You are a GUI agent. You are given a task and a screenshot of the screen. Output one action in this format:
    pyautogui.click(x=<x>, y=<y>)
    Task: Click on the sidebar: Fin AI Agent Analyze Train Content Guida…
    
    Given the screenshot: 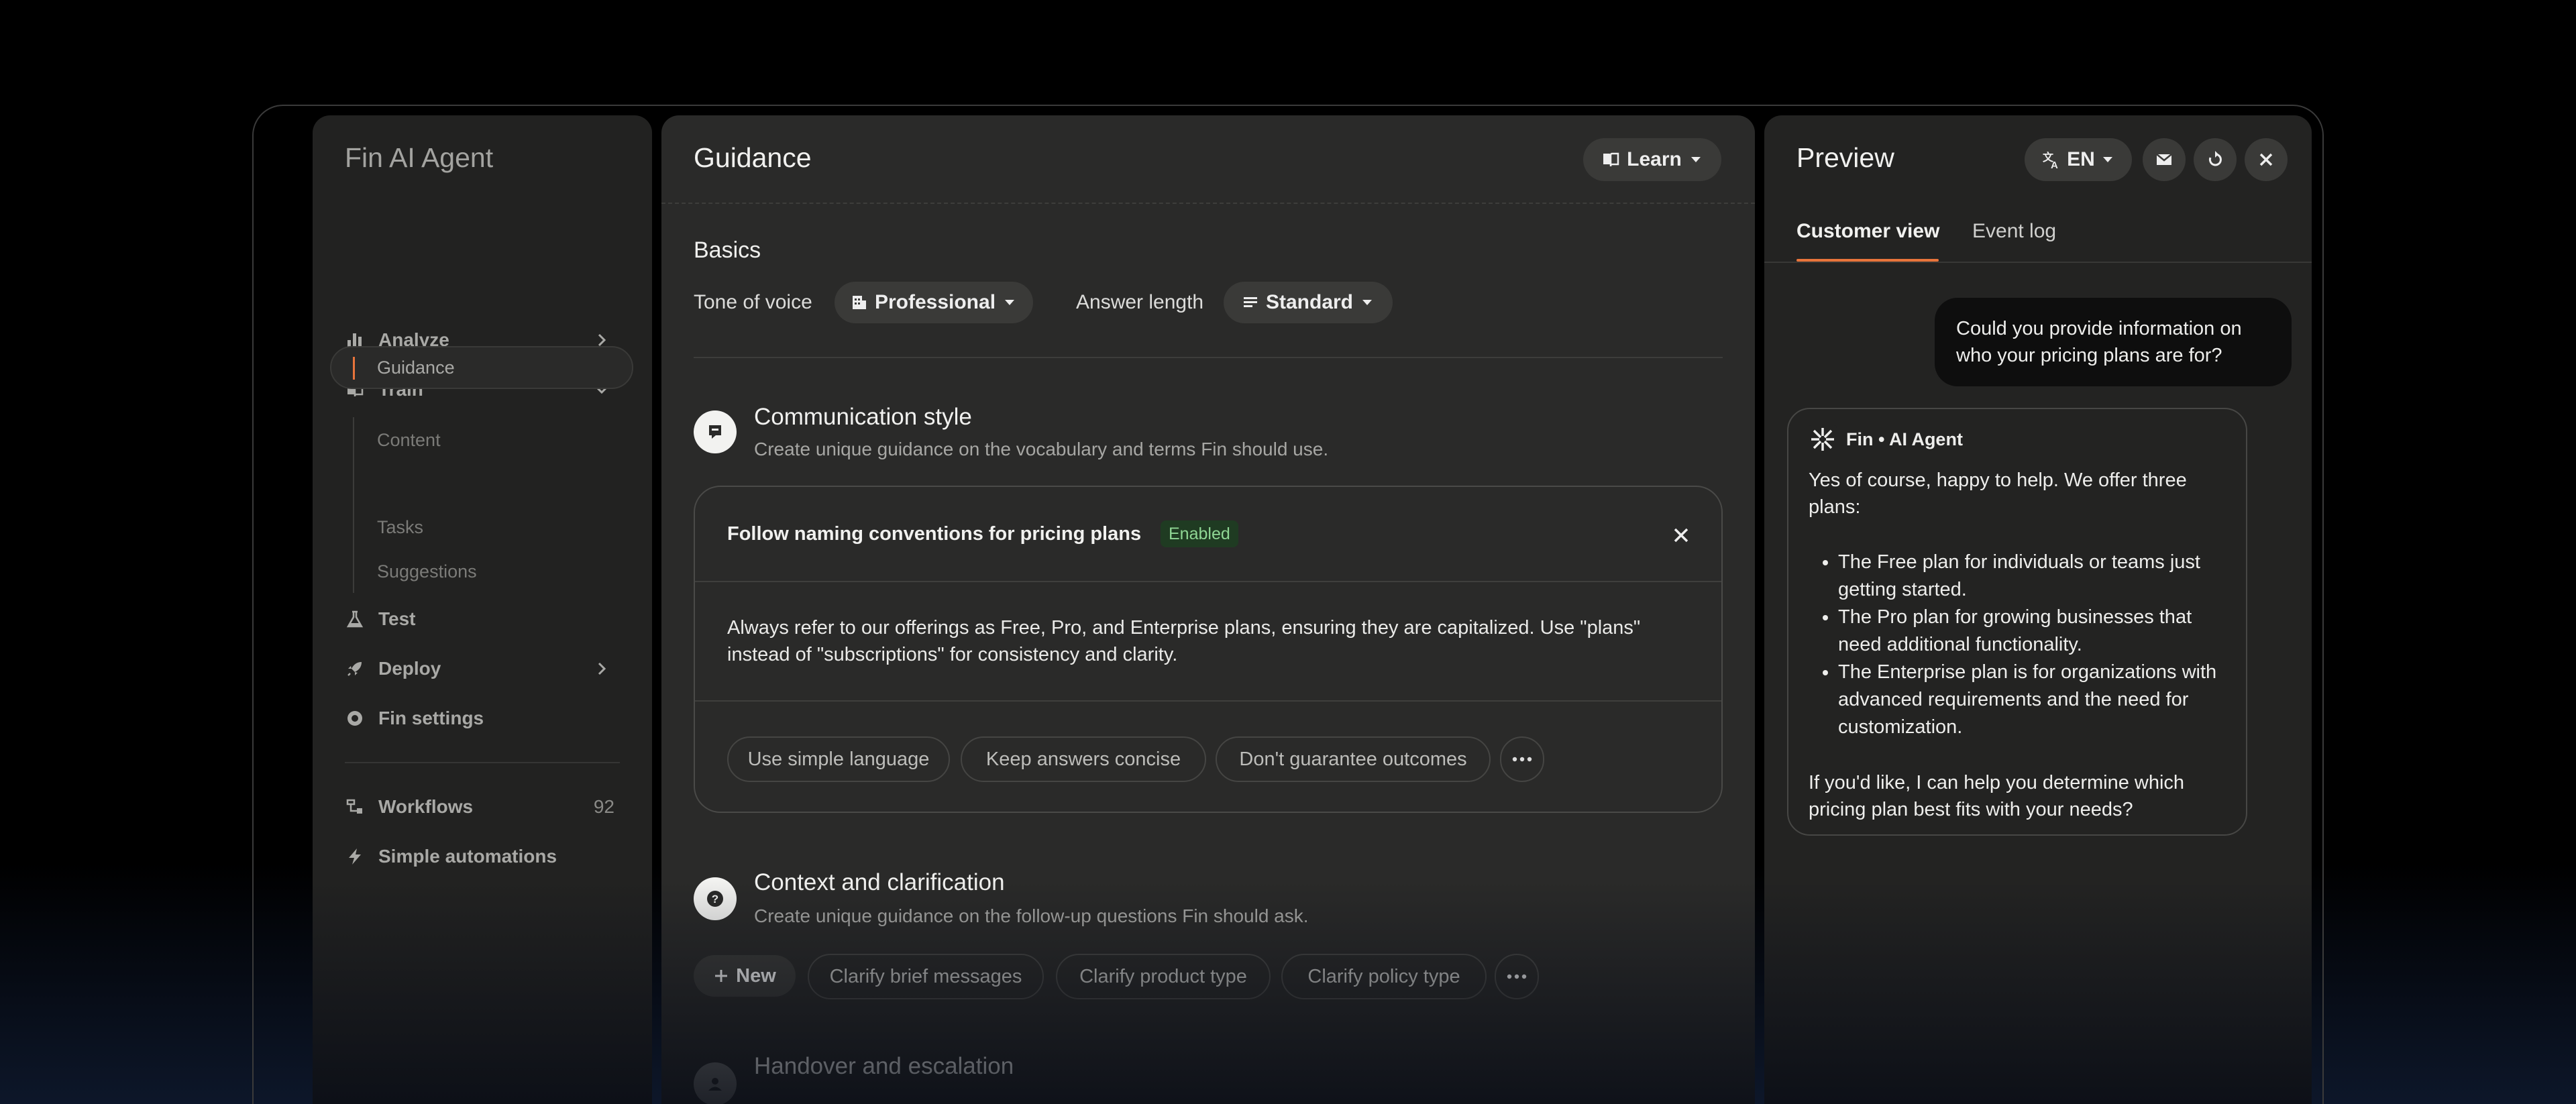 What is the action you would take?
    pyautogui.click(x=482, y=610)
    